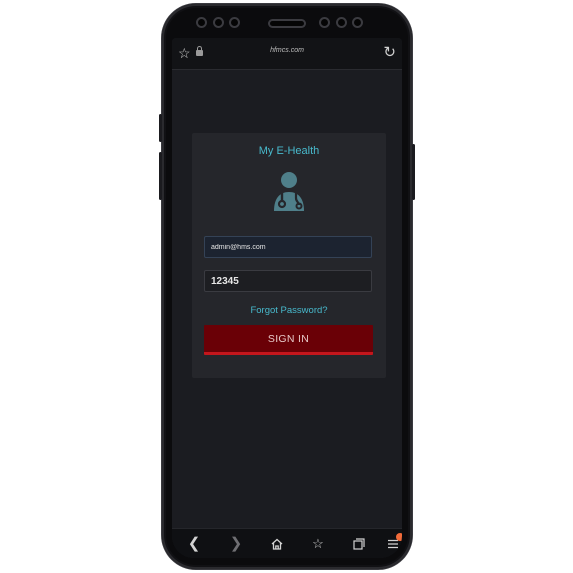 The height and width of the screenshot is (573, 573). I want to click on sensor-icon, so click(201, 22).